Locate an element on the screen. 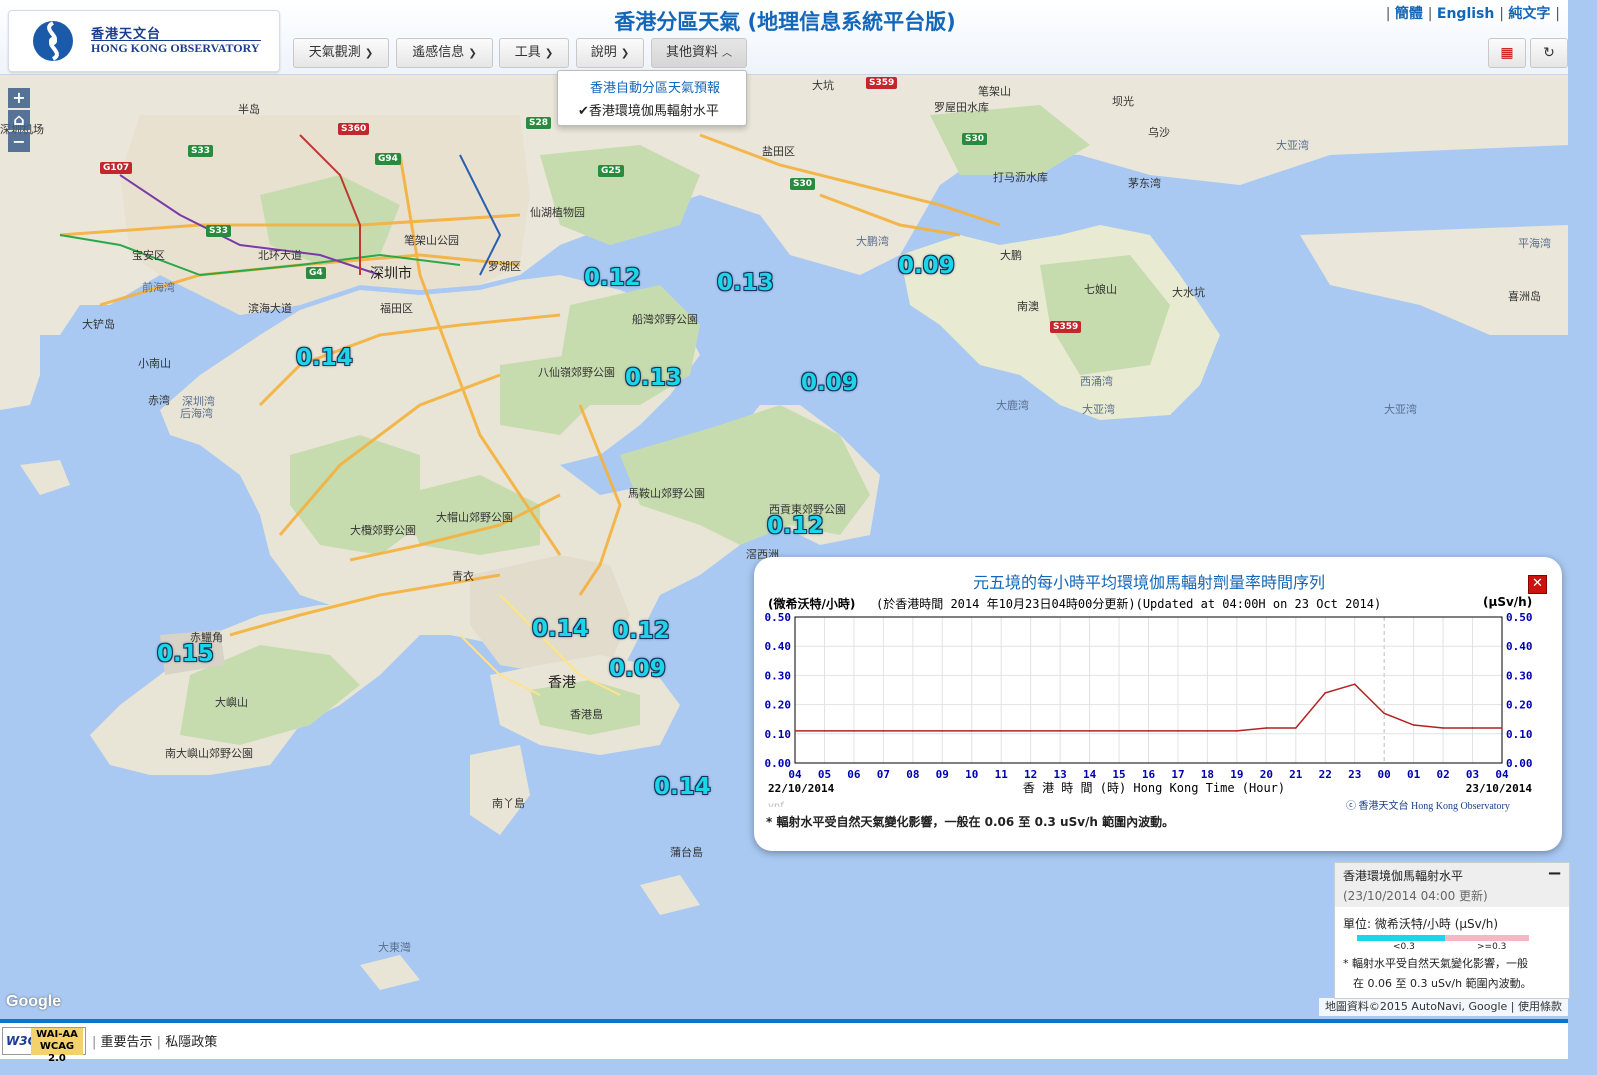 This screenshot has width=1597, height=1075. menu-other-info: 其他資料 ︿ is located at coordinates (699, 53).